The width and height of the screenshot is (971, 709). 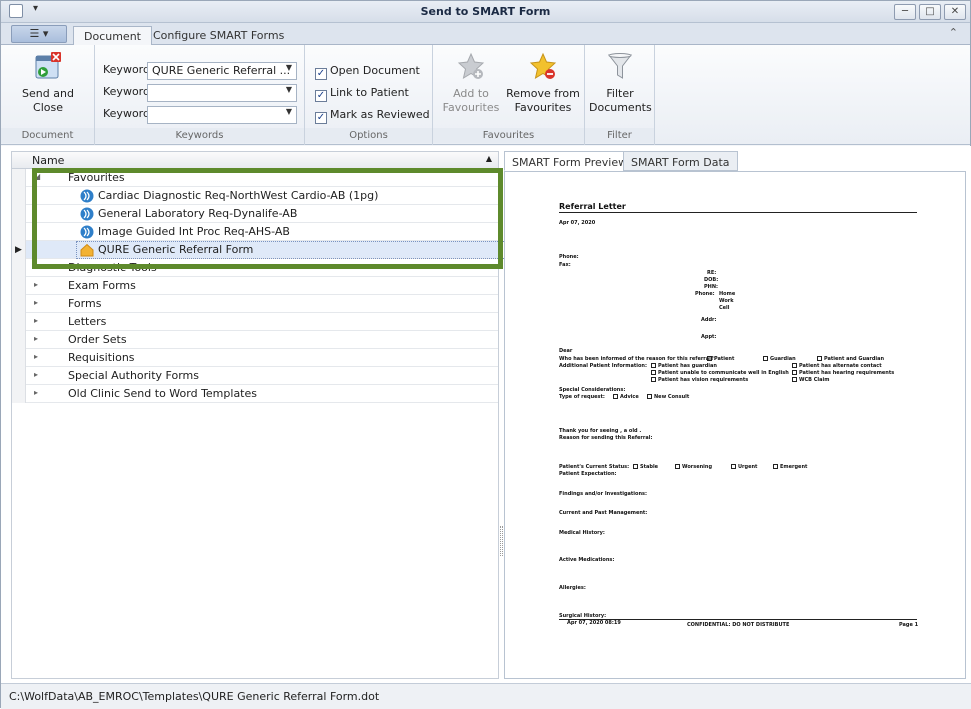 What do you see at coordinates (543, 66) in the screenshot?
I see `star-remove-icon` at bounding box center [543, 66].